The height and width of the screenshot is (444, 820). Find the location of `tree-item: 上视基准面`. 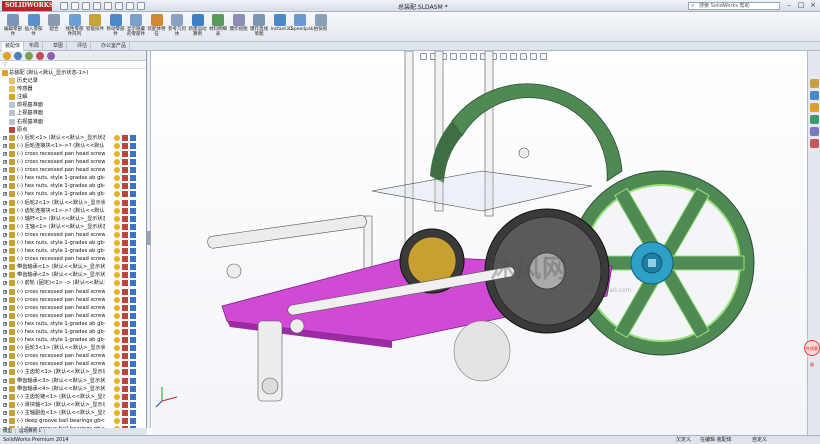

tree-item: 上视基准面 is located at coordinates (73, 113).